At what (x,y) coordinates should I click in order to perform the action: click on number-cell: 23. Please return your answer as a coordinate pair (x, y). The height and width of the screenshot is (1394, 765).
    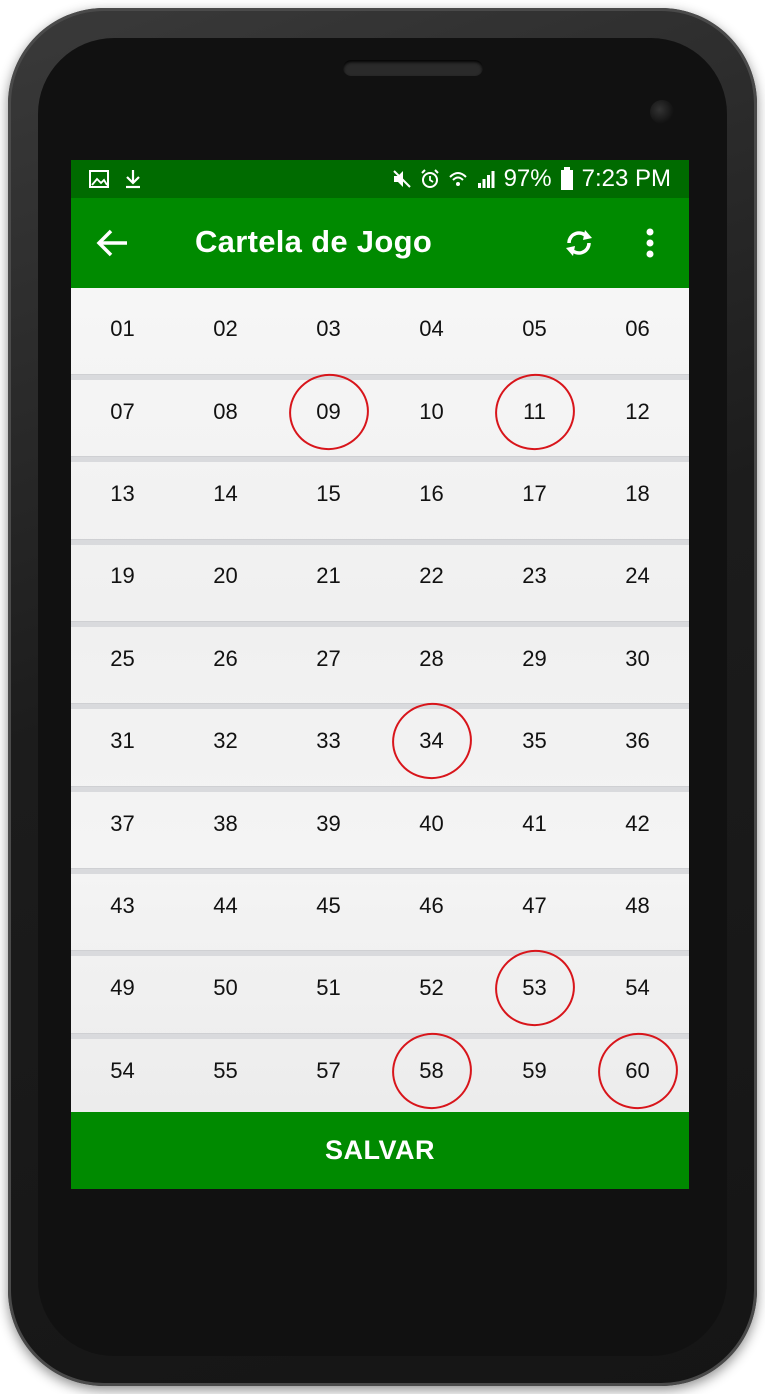
    Looking at the image, I should click on (534, 576).